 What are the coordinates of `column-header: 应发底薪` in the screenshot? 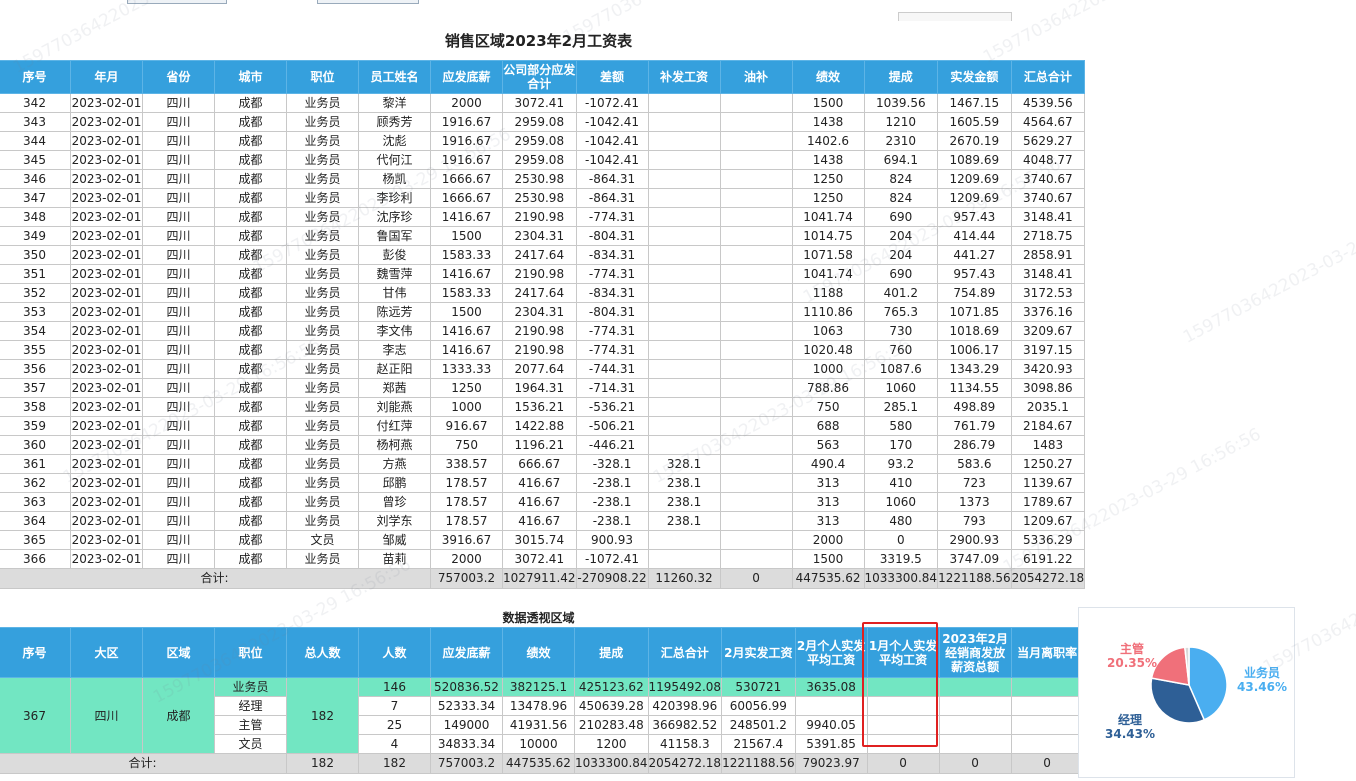 It's located at (466, 77).